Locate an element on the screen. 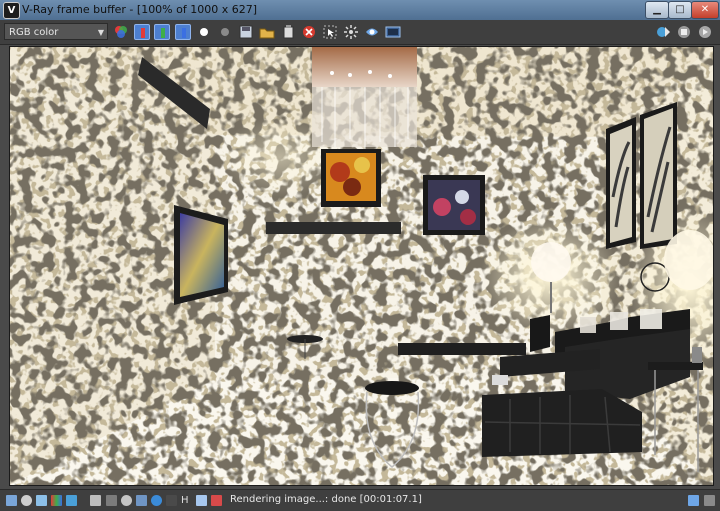 The width and height of the screenshot is (720, 511). maximize-button: □ is located at coordinates (680, 10).